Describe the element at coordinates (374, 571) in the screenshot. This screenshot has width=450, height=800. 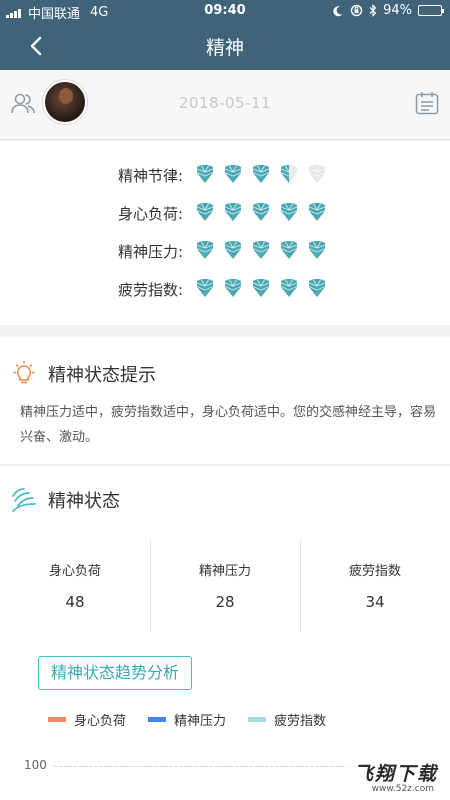
I see `metric-label: 疲劳指数` at that location.